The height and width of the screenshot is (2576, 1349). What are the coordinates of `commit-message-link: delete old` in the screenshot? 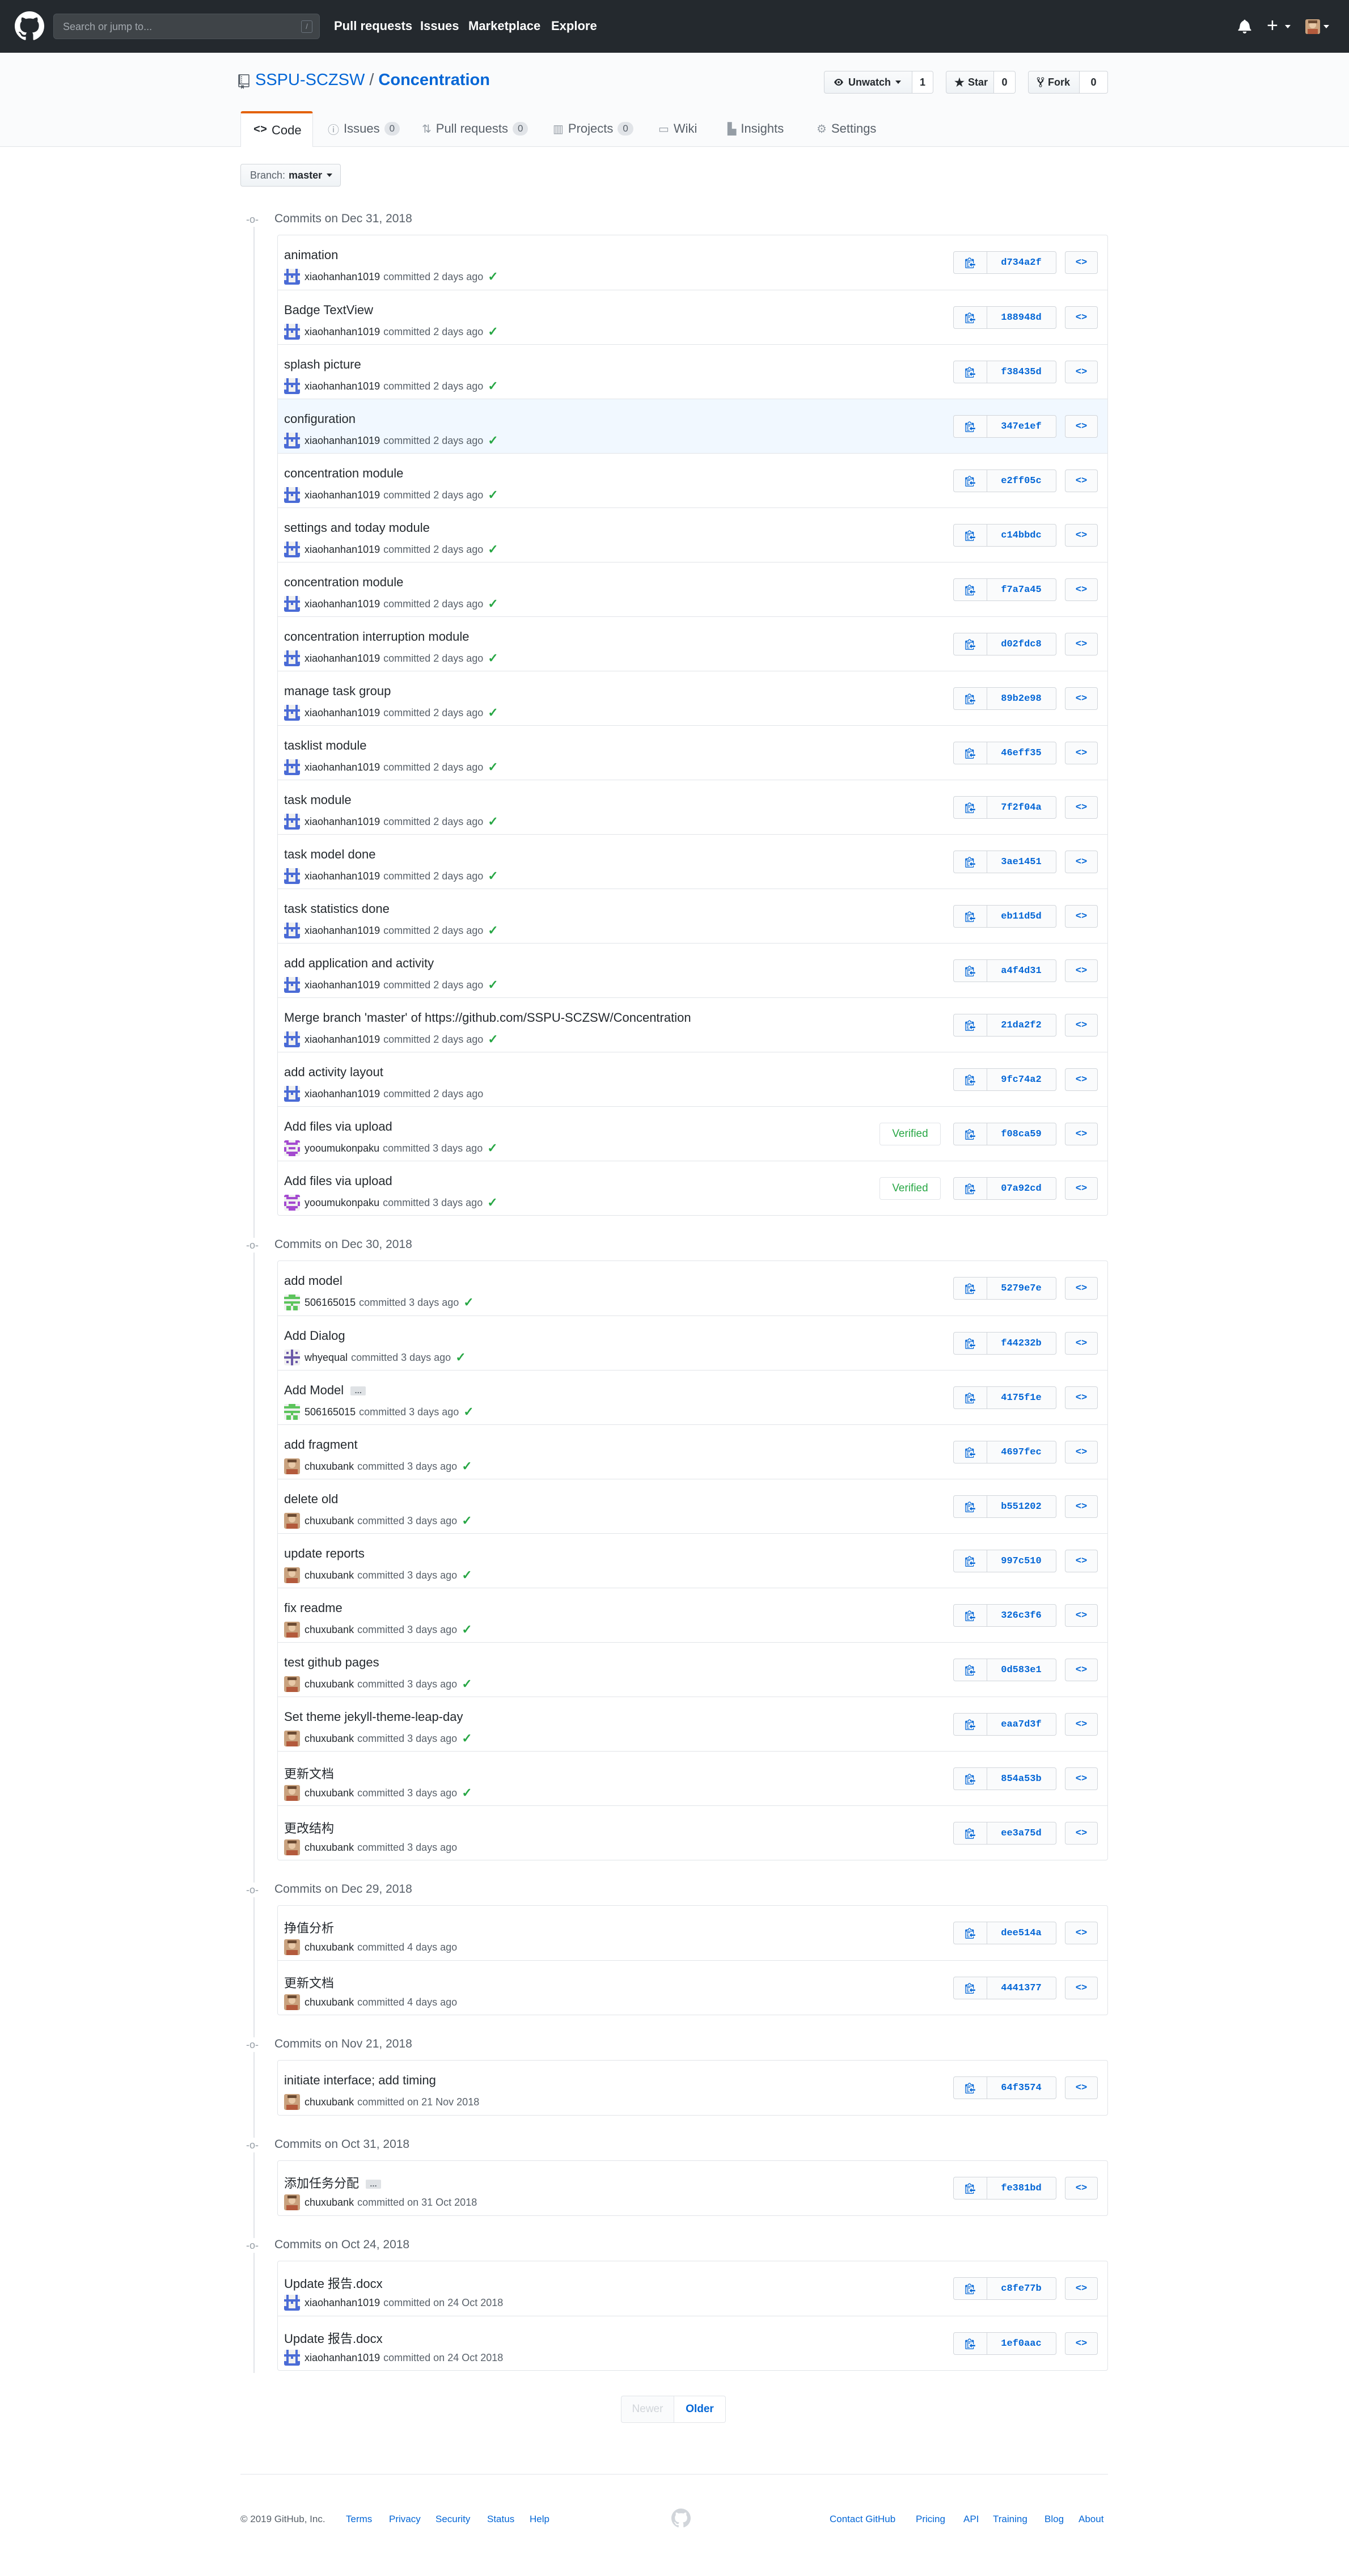 It's located at (311, 1499).